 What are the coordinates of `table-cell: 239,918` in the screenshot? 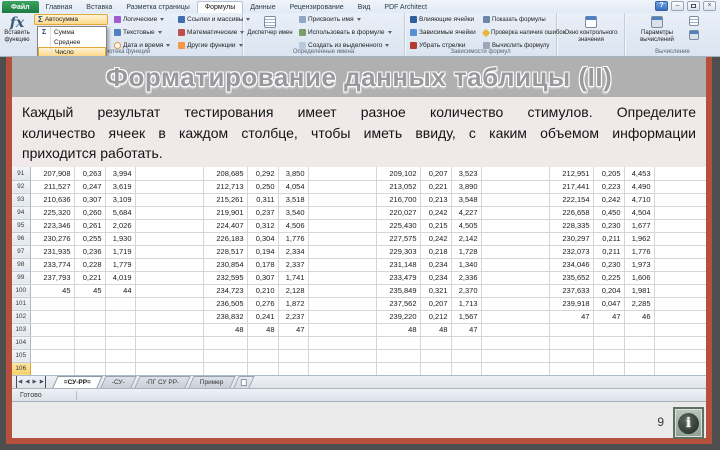 It's located at (571, 304).